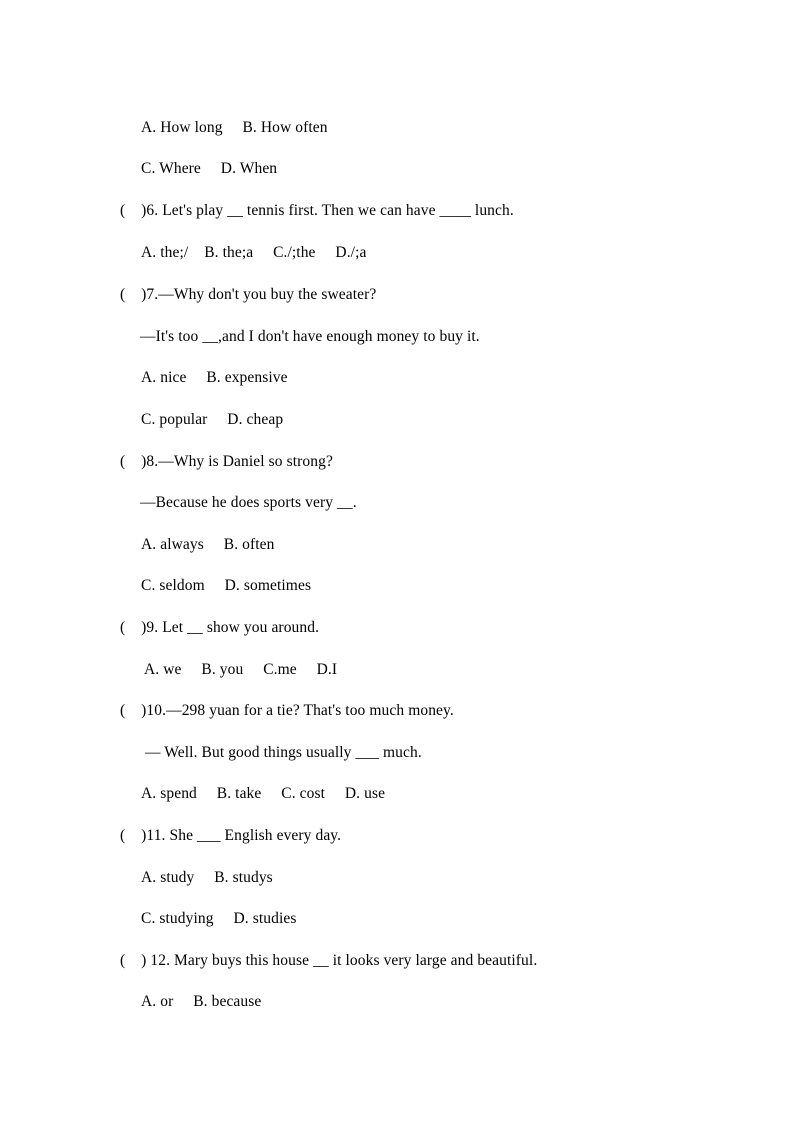 Image resolution: width=794 pixels, height=1123 pixels. Describe the element at coordinates (219, 918) in the screenshot. I see `text-line-q11-opts-cd: C. studying D. studies` at that location.